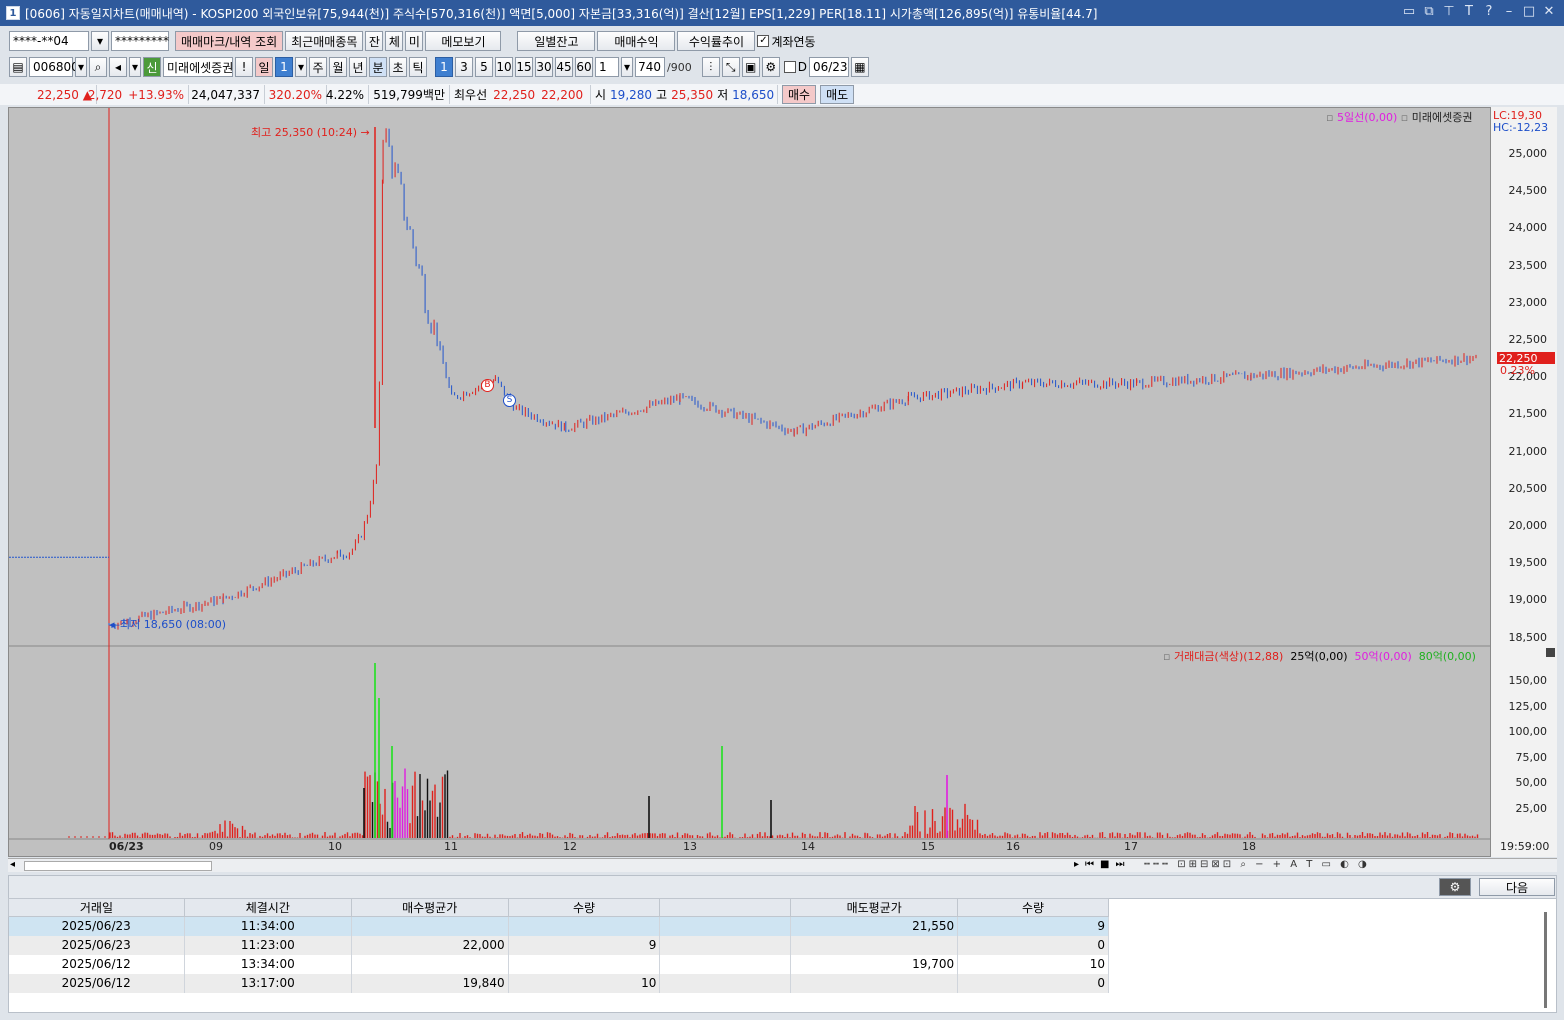 The width and height of the screenshot is (1564, 1020). Describe the element at coordinates (725, 907) in the screenshot. I see `col-blank` at that location.